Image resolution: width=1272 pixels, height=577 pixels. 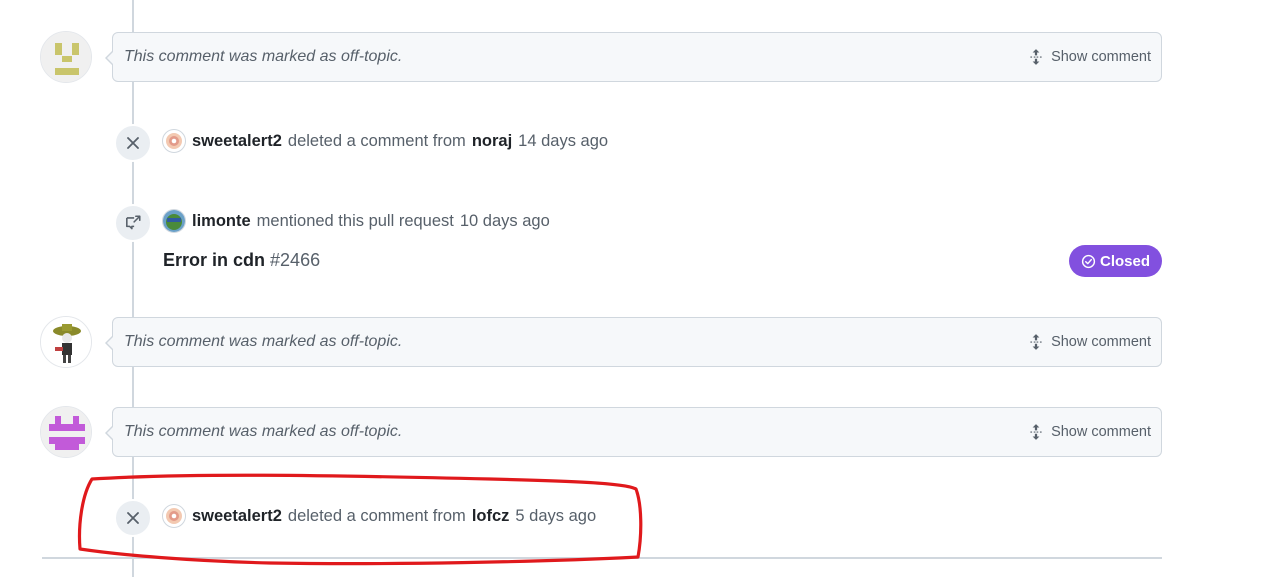 I want to click on identicon-yellow-icon, so click(x=66, y=57).